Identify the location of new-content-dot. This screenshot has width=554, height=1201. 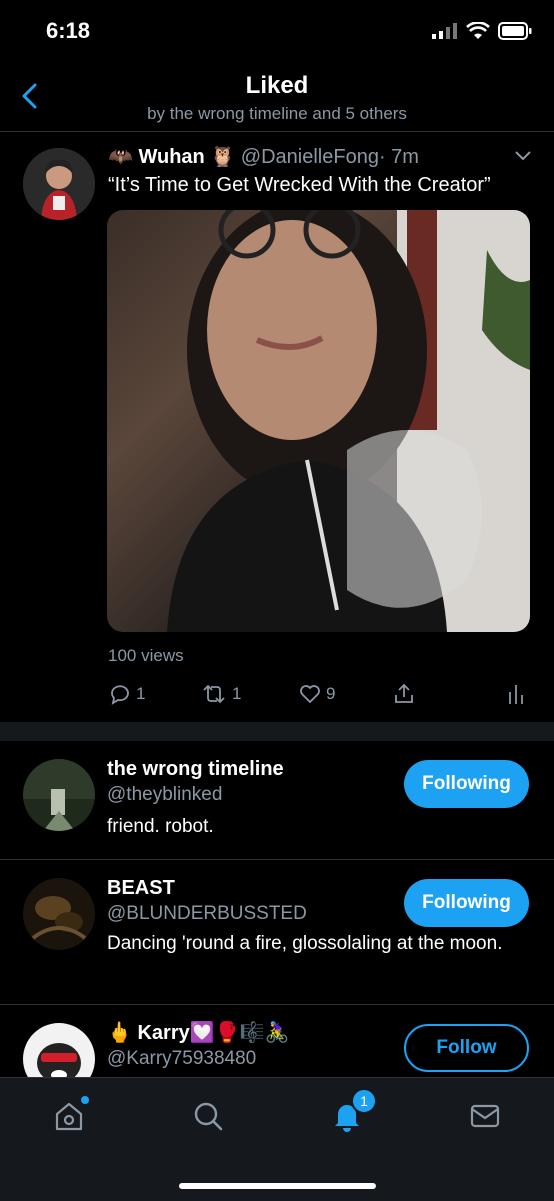
(85, 1100).